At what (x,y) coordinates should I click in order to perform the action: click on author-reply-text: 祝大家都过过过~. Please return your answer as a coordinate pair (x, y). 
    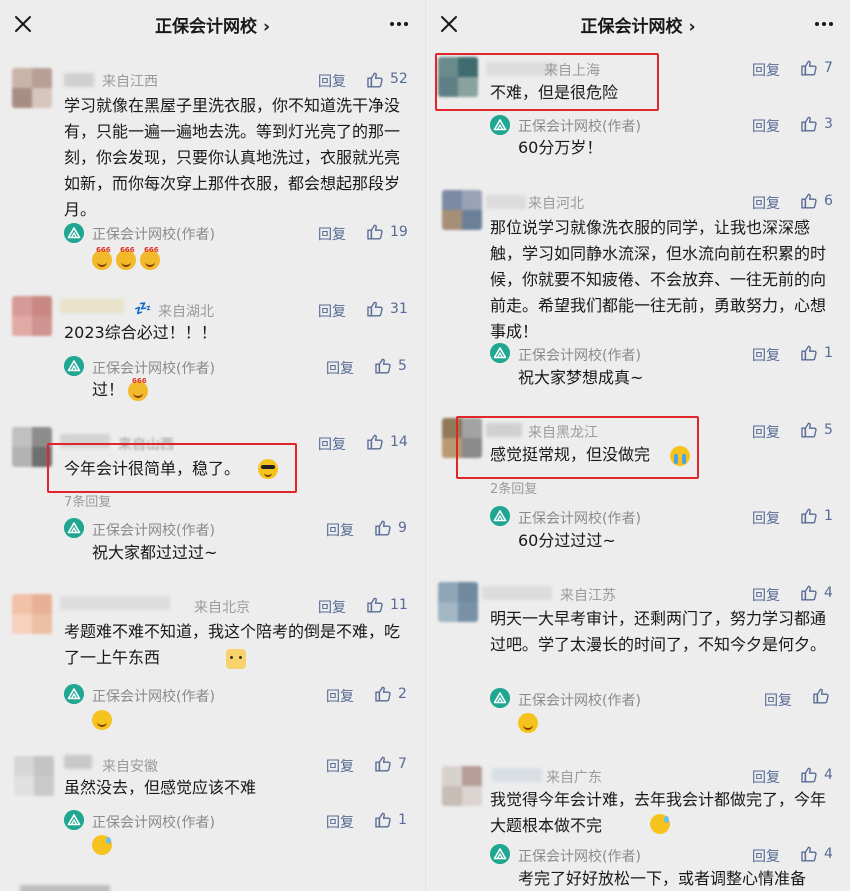
    Looking at the image, I should click on (155, 552).